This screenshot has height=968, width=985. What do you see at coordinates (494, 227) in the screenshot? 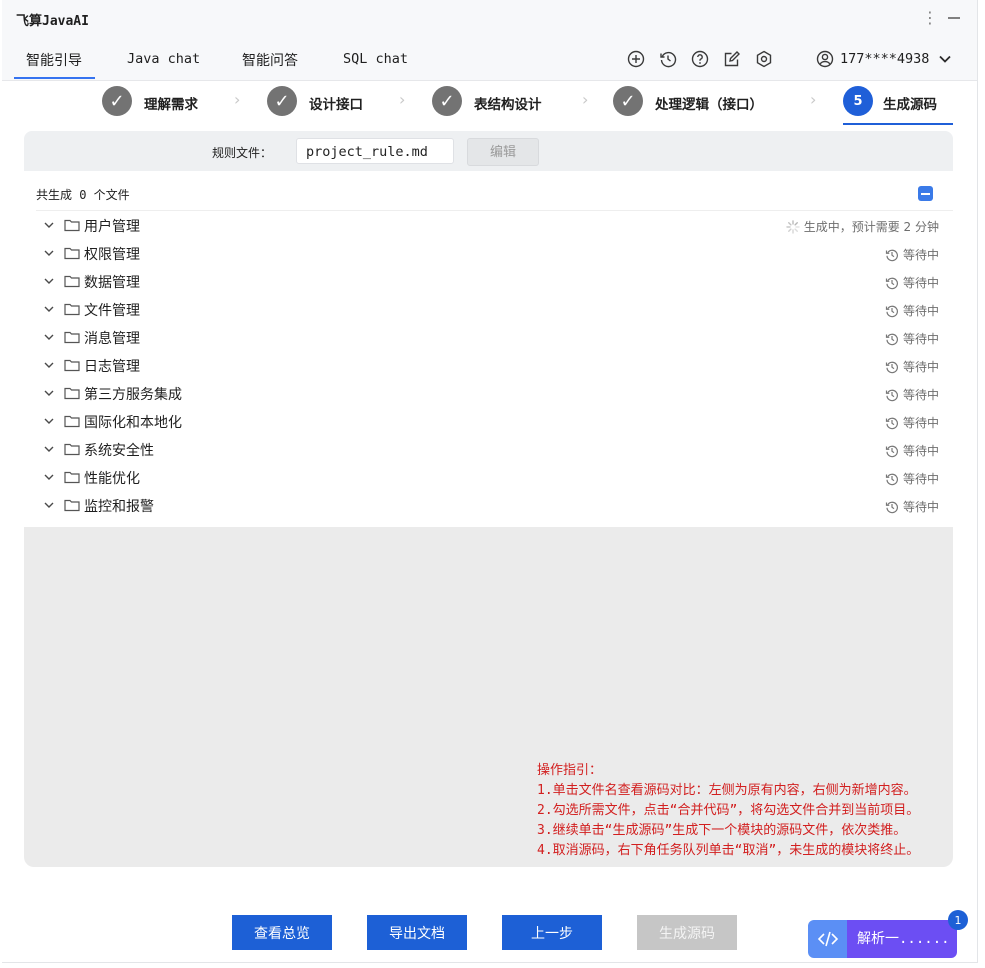
I see `module-row: 用户管理 生成中，预计需要 2 分钟` at bounding box center [494, 227].